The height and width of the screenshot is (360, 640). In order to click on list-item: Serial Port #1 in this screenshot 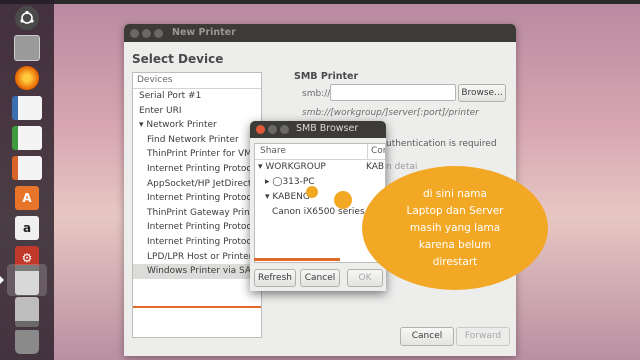, I will do `click(197, 96)`.